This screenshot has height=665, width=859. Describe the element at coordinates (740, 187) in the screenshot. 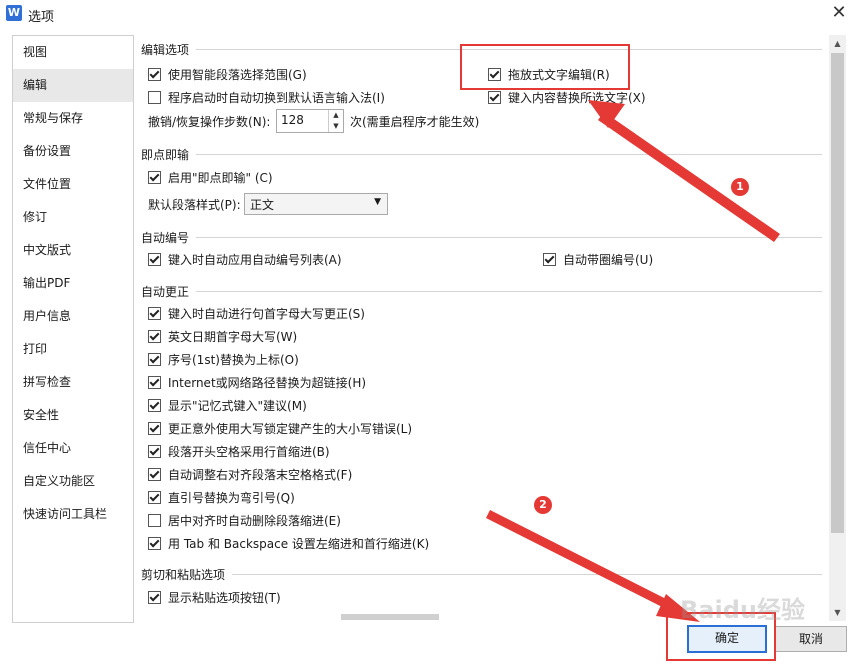

I see `annotation-number-1: 1` at that location.